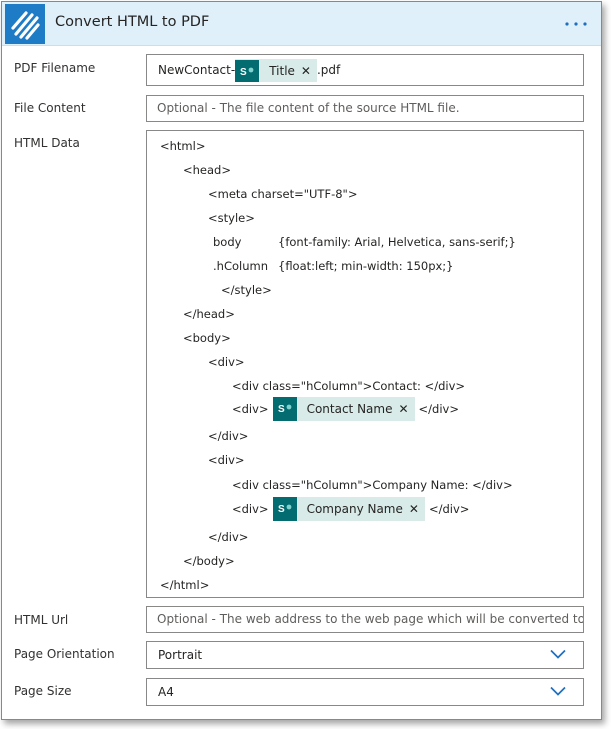 The width and height of the screenshot is (611, 729). I want to click on code-line: <head>, so click(207, 170).